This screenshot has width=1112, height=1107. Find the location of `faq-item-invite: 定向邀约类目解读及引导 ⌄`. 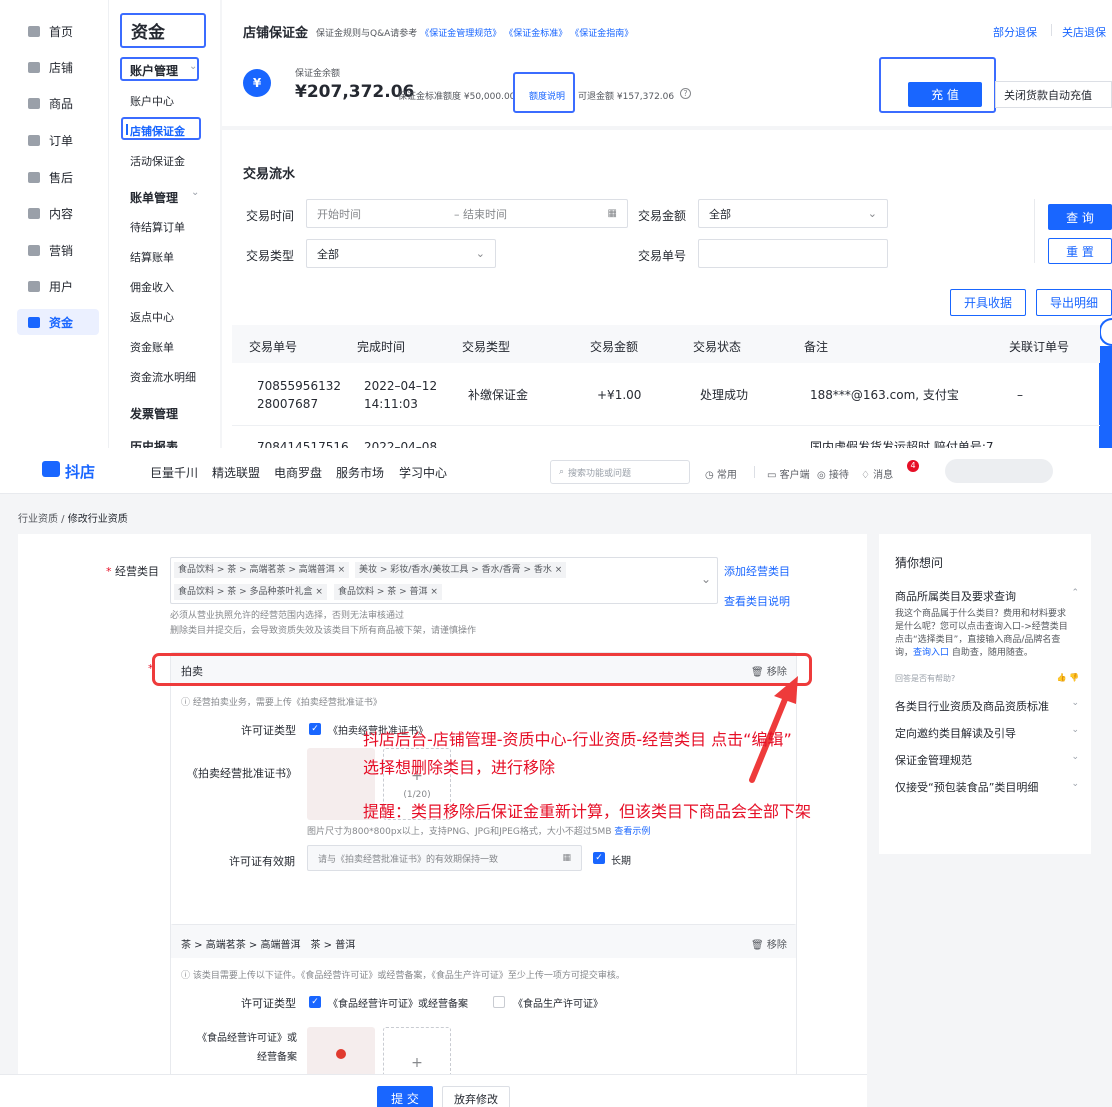

faq-item-invite: 定向邀约类目解读及引导 ⌄ is located at coordinates (987, 733).